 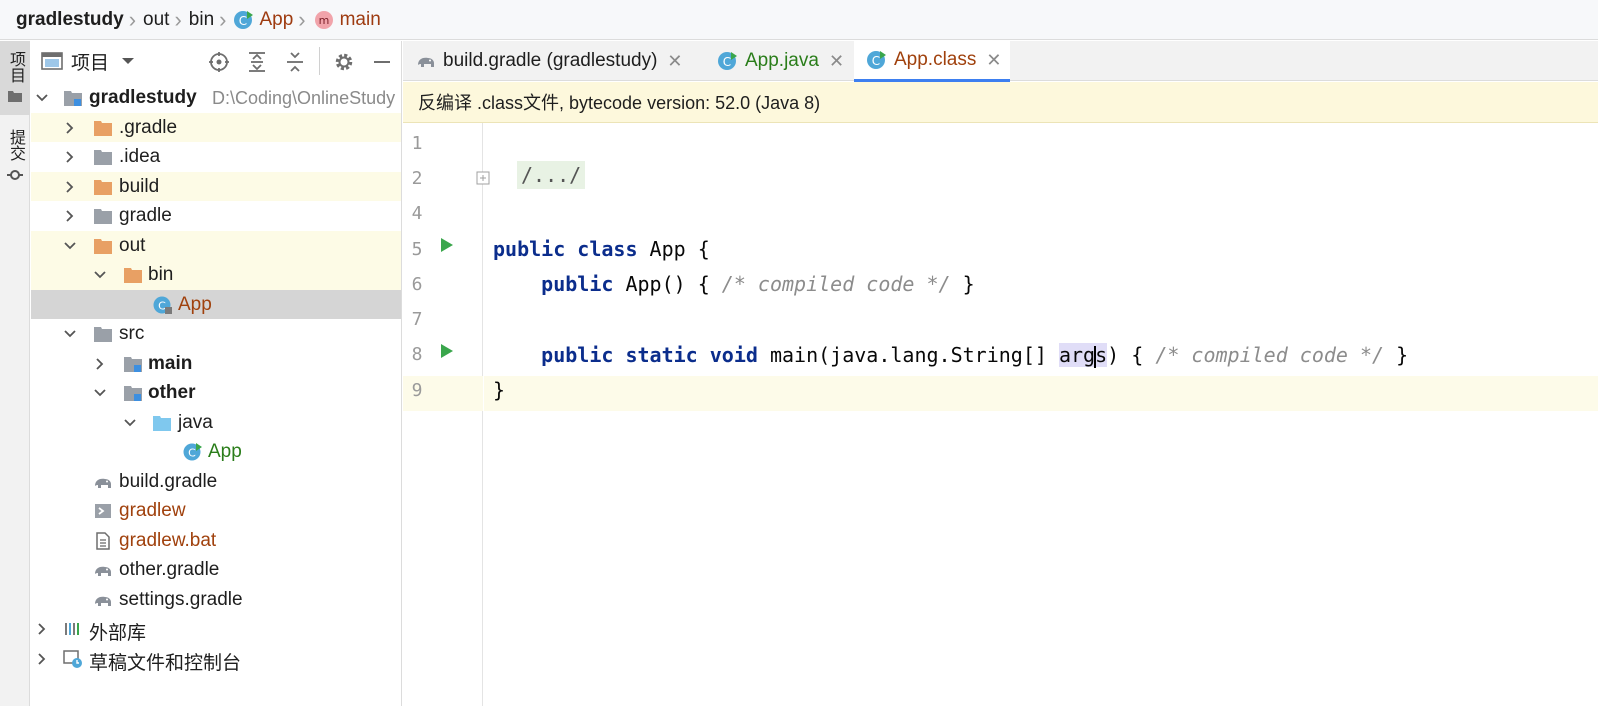 What do you see at coordinates (143, 97) in the screenshot?
I see `tree-root-label: gradlestudy` at bounding box center [143, 97].